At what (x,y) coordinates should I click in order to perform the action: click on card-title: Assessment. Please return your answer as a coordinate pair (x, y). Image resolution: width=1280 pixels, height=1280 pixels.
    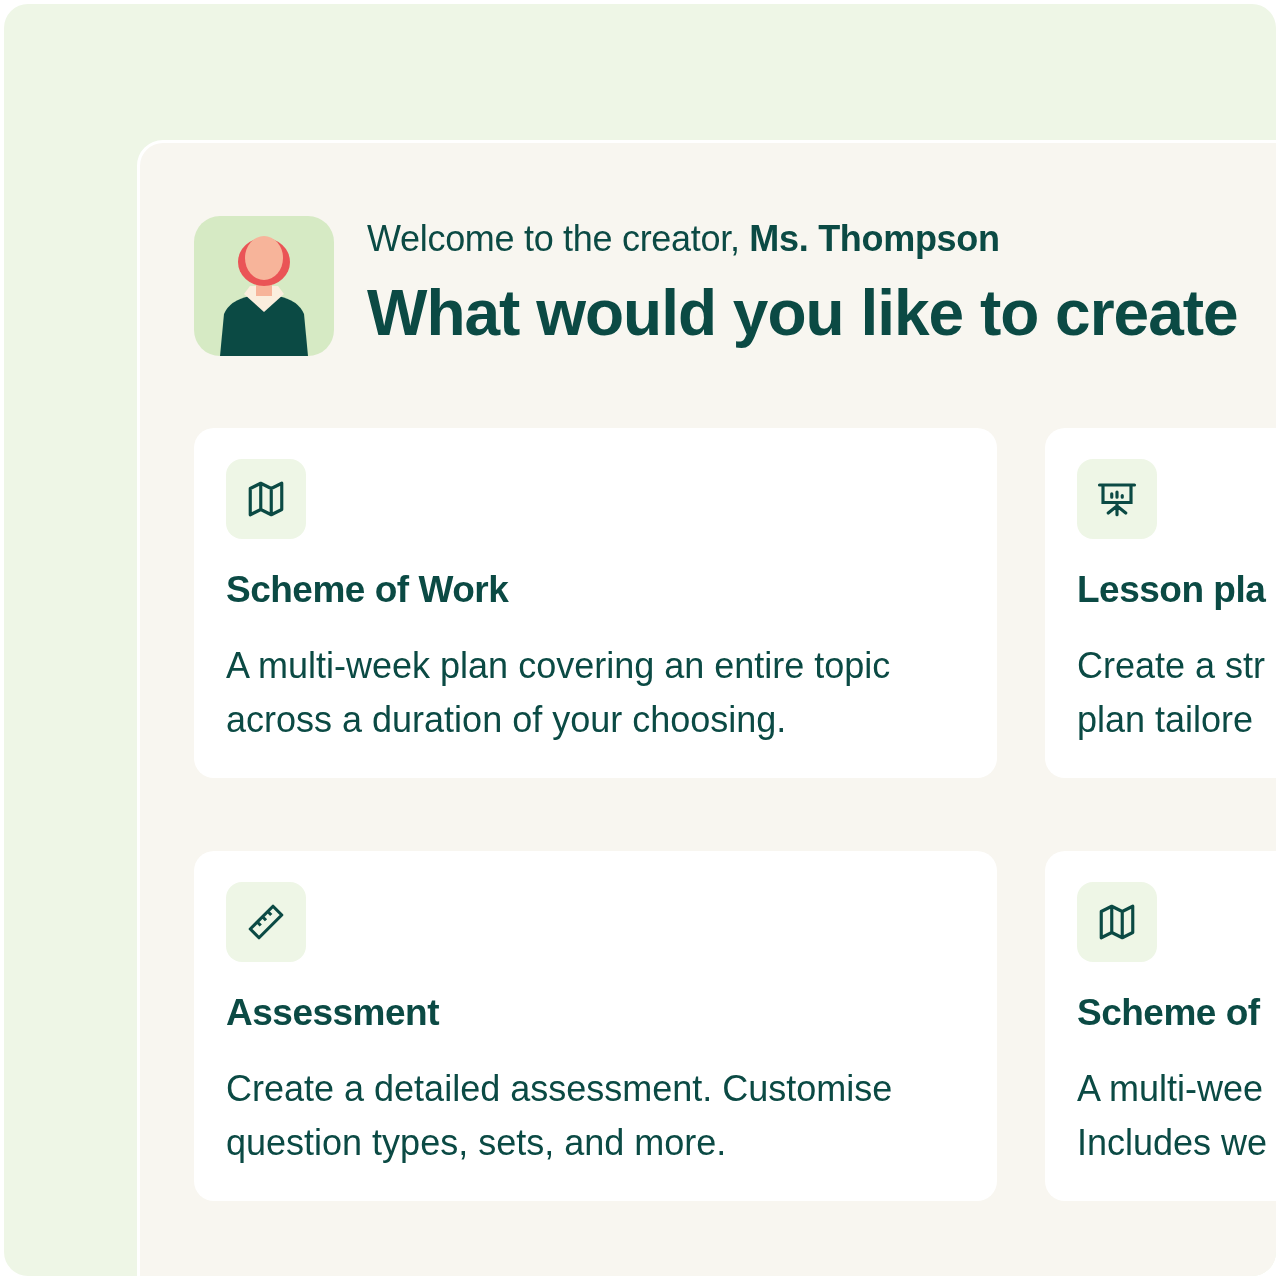
    Looking at the image, I should click on (333, 1013).